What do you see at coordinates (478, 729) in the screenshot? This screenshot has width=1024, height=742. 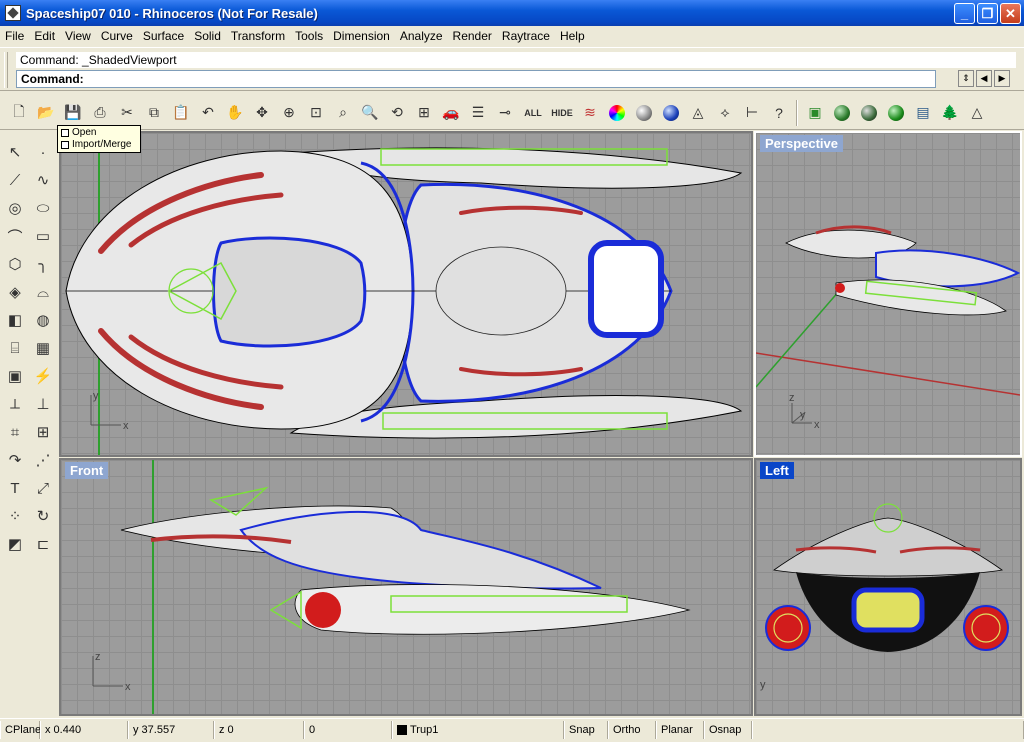 I see `current-layer: Trup1` at bounding box center [478, 729].